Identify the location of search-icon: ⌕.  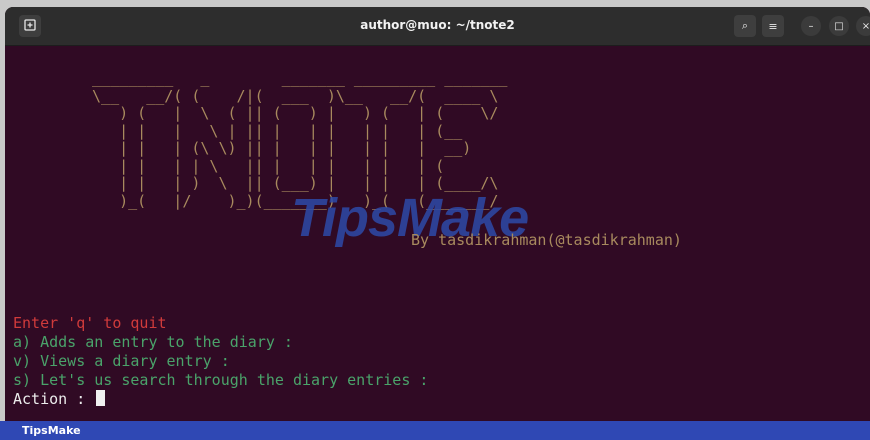
(745, 25).